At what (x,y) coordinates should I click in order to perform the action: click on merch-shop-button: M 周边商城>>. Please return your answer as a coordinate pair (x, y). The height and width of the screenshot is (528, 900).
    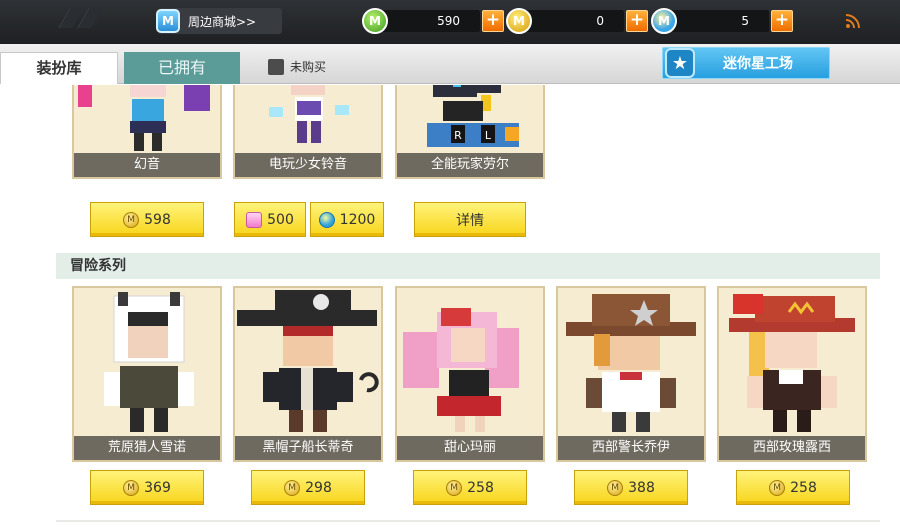
    Looking at the image, I should click on (219, 21).